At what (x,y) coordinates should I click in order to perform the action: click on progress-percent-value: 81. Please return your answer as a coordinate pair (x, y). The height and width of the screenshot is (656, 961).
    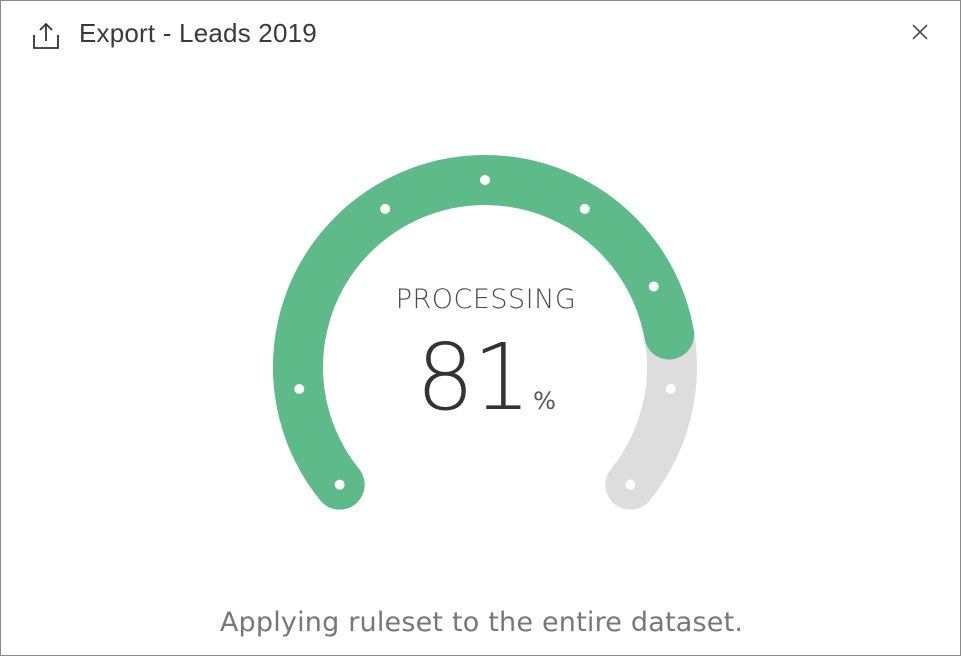
    Looking at the image, I should click on (473, 377).